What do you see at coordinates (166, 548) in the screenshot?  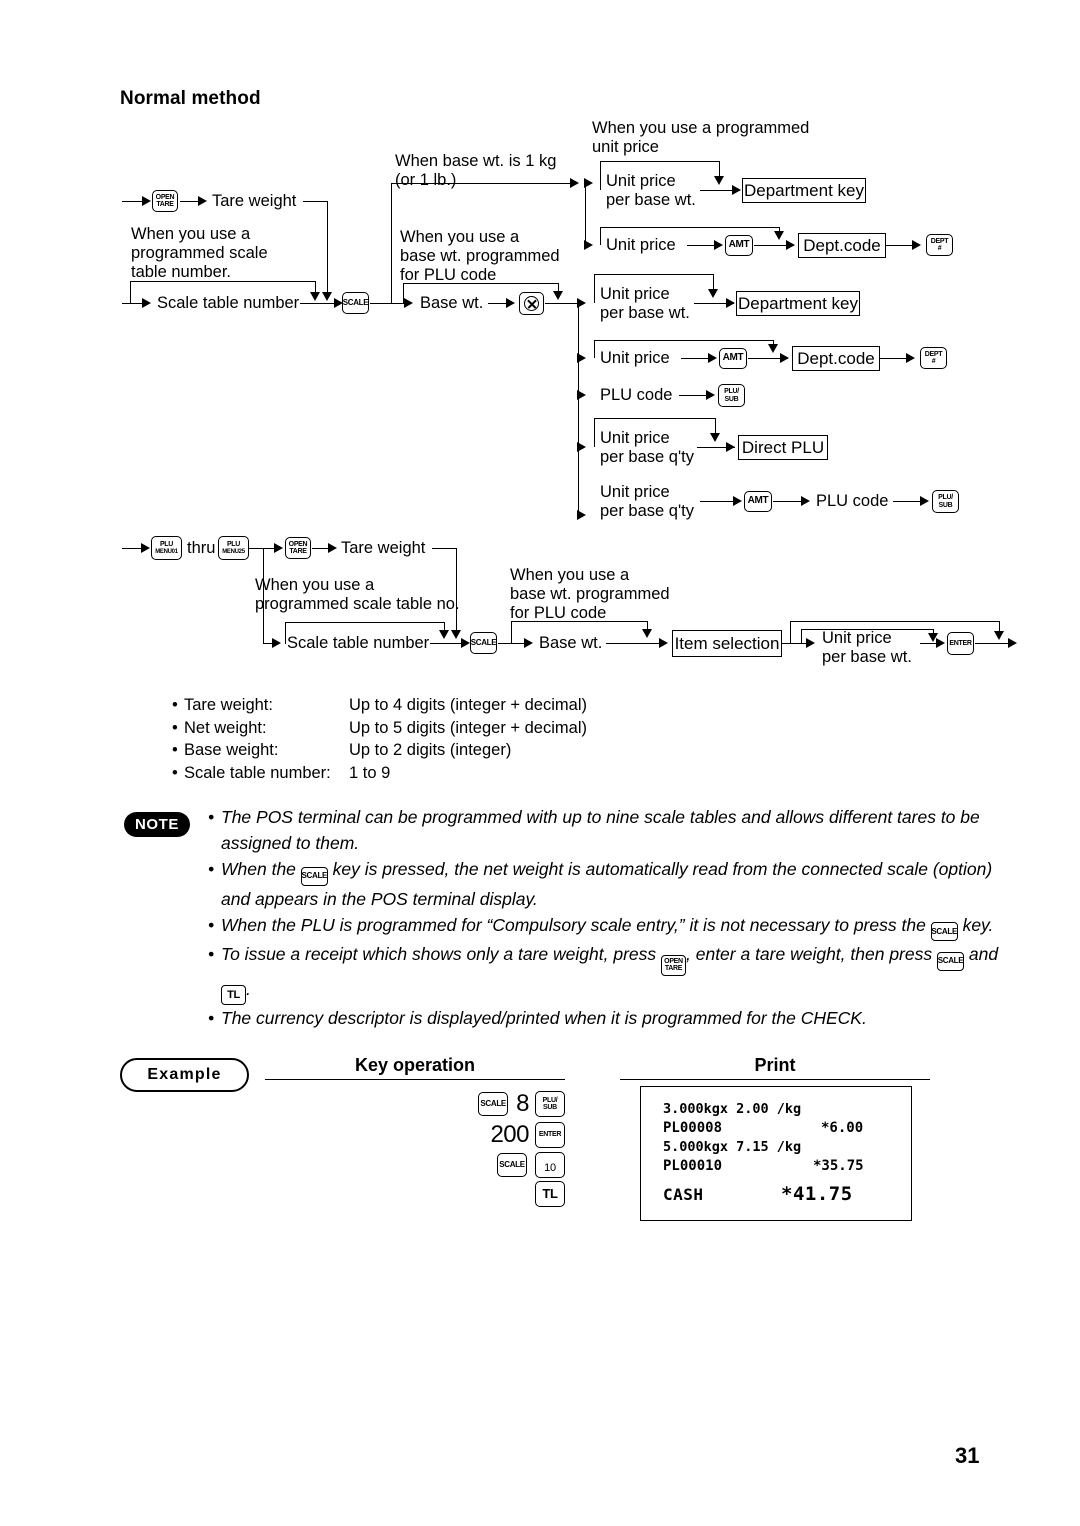 I see `plu-menu01-key: PLU MENU01` at bounding box center [166, 548].